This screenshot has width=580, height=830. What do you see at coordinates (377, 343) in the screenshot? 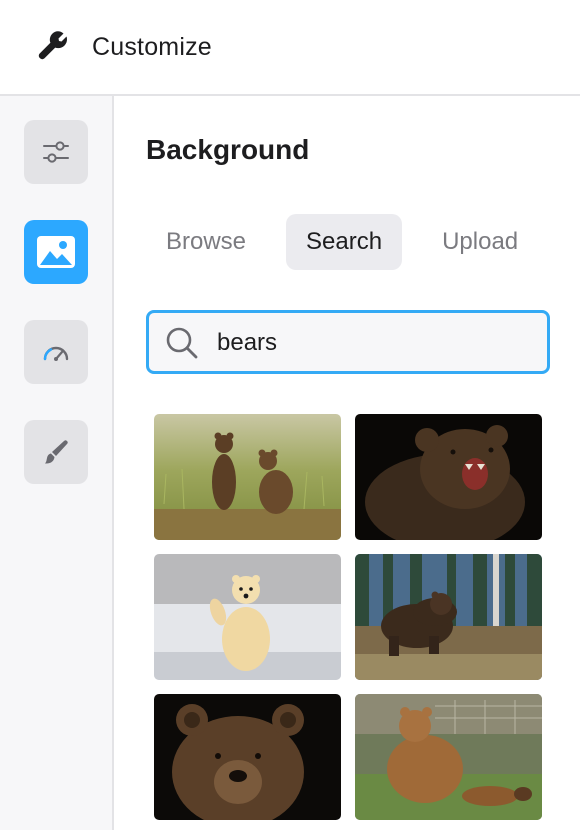
I see `search-input` at bounding box center [377, 343].